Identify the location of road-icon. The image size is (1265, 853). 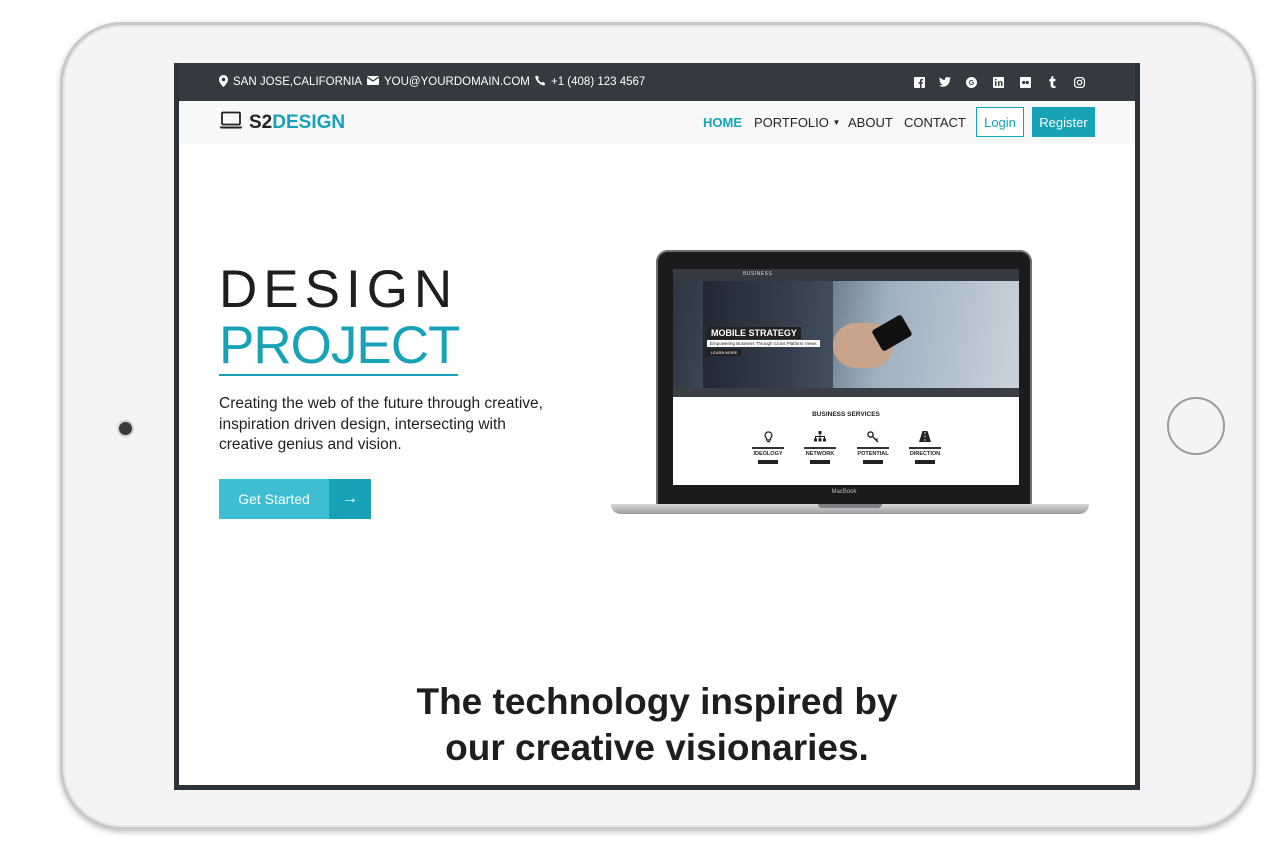
(925, 438).